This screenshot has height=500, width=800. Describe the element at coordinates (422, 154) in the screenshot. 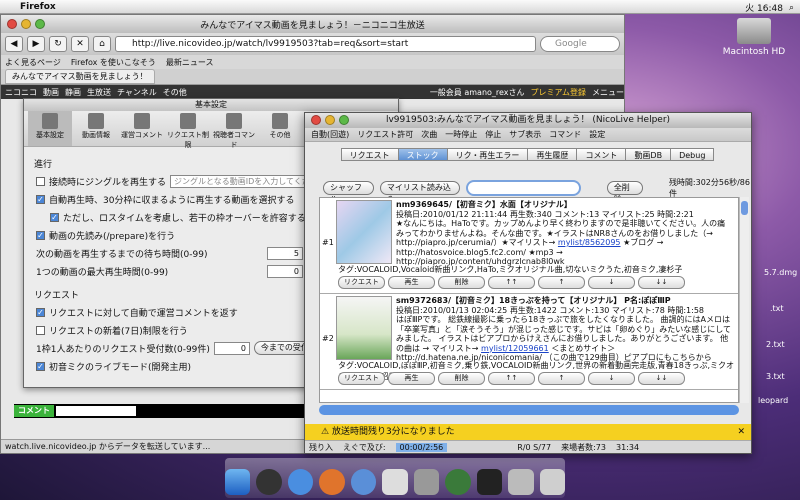

I see `tab-stock: ストック` at that location.